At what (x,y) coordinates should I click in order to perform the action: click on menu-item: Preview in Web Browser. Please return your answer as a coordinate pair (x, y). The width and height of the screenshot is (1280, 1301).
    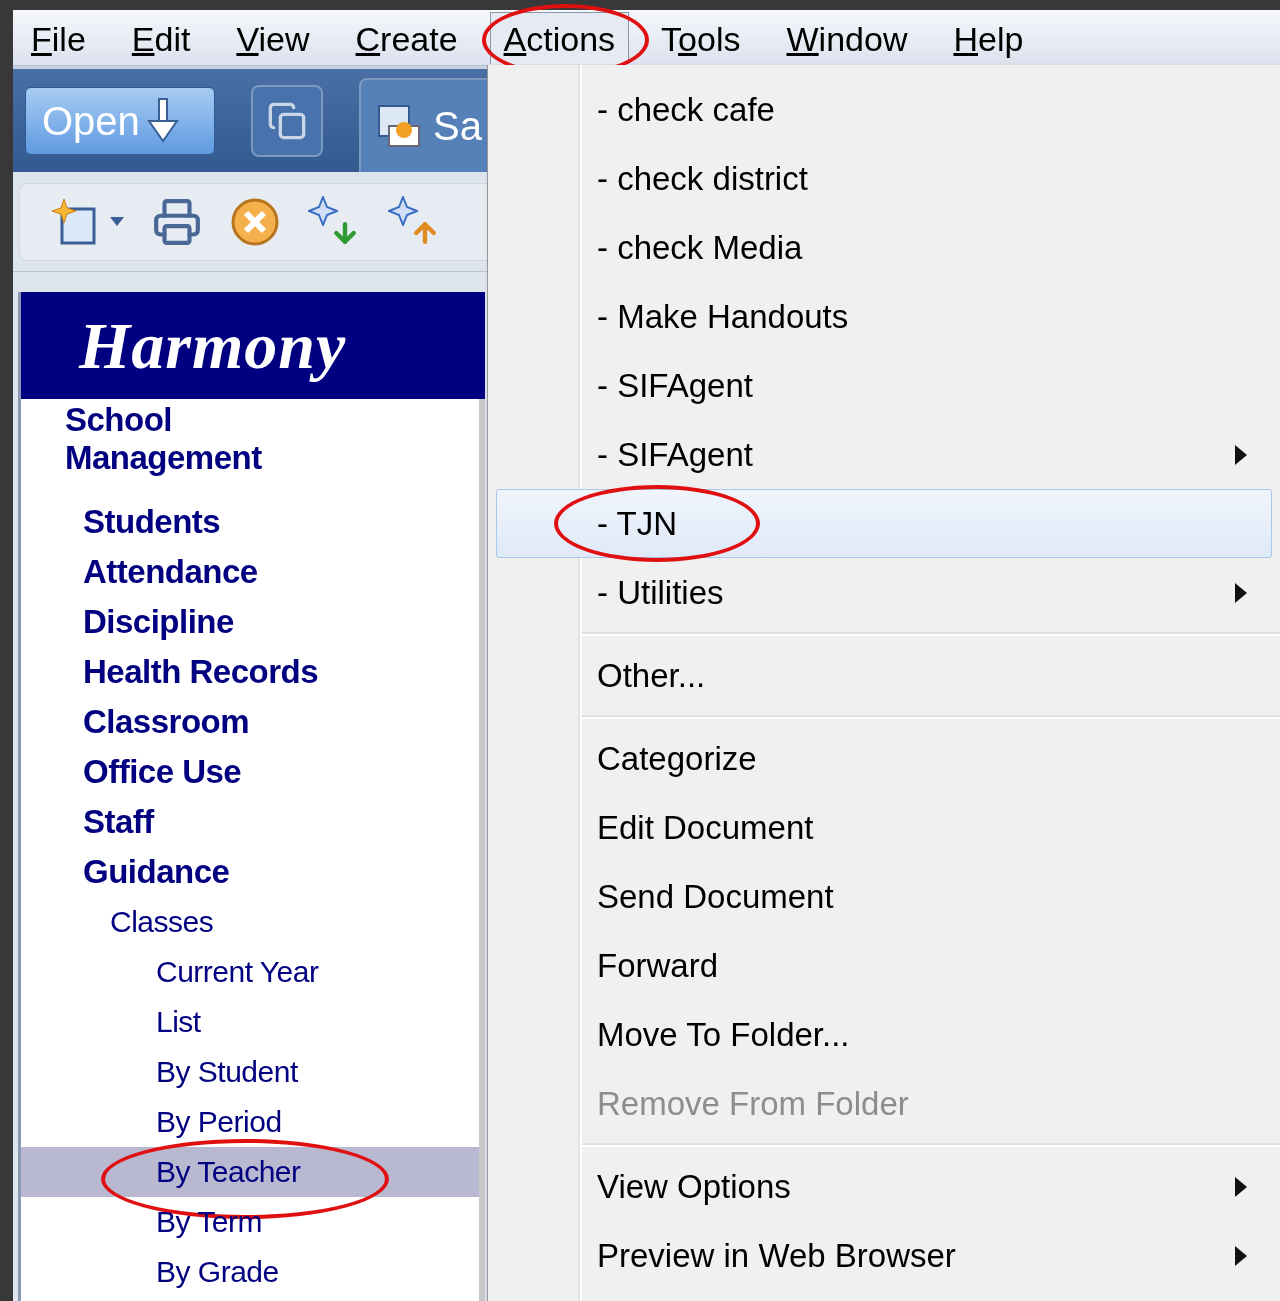
    Looking at the image, I should click on (884, 1255).